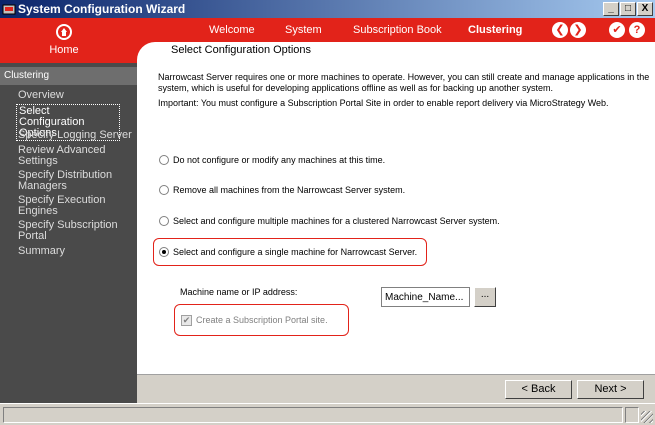 This screenshot has height=425, width=655. What do you see at coordinates (68, 156) in the screenshot?
I see `sidebar-item-review-advanced-settings: Review Advanced Settings` at bounding box center [68, 156].